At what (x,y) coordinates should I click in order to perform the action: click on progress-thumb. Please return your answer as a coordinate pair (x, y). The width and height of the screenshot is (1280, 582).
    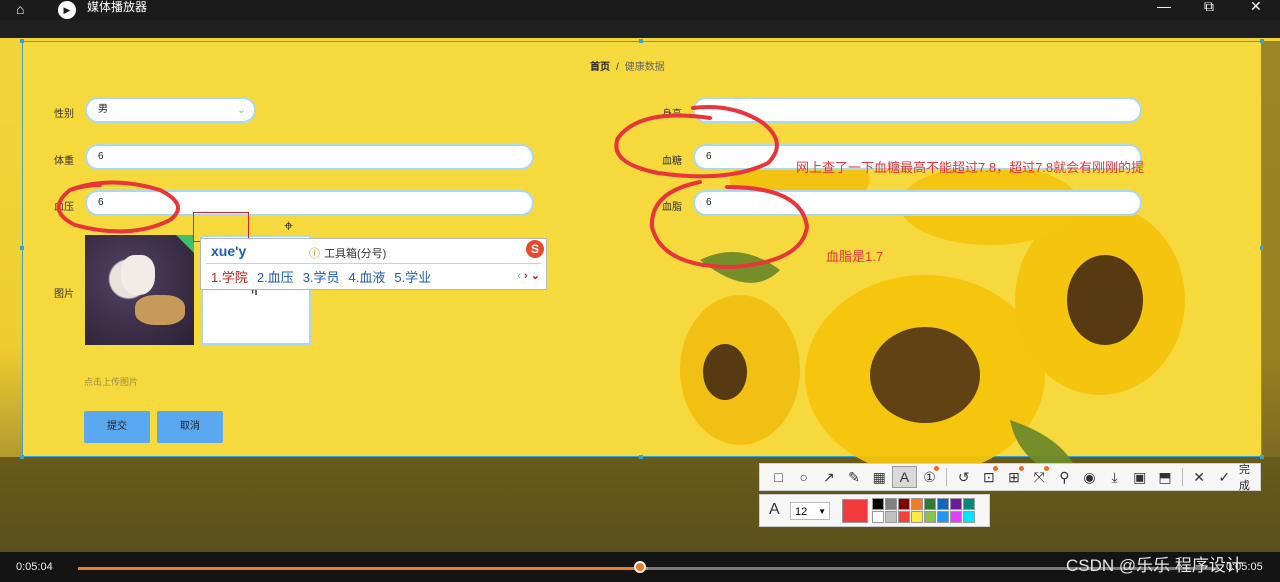
    Looking at the image, I should click on (640, 567).